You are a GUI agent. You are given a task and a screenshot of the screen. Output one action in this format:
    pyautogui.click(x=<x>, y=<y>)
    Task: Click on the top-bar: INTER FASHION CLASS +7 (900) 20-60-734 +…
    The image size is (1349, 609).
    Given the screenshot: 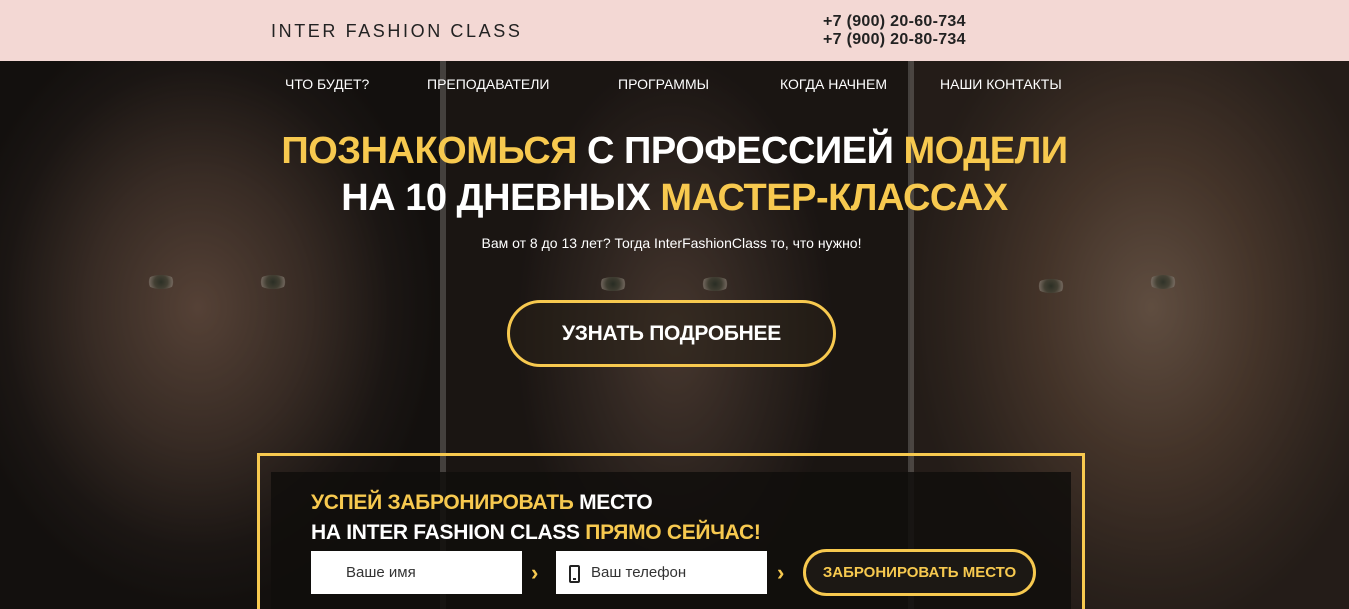 What is the action you would take?
    pyautogui.click(x=674, y=30)
    